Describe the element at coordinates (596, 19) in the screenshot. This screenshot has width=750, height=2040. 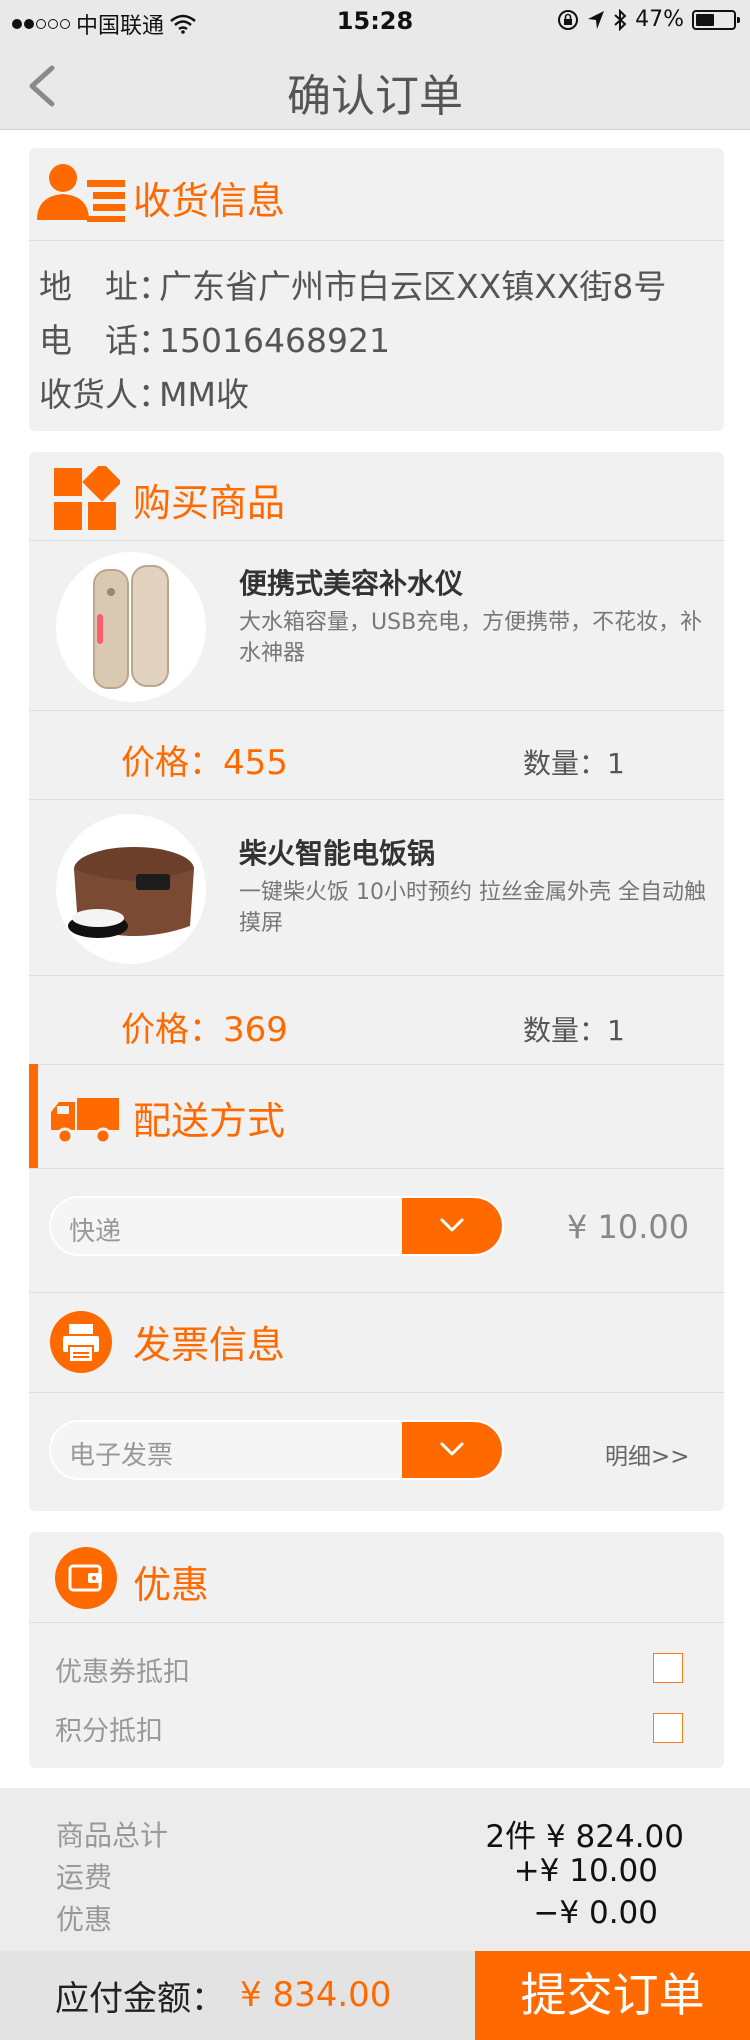
I see `location-arrow-icon` at that location.